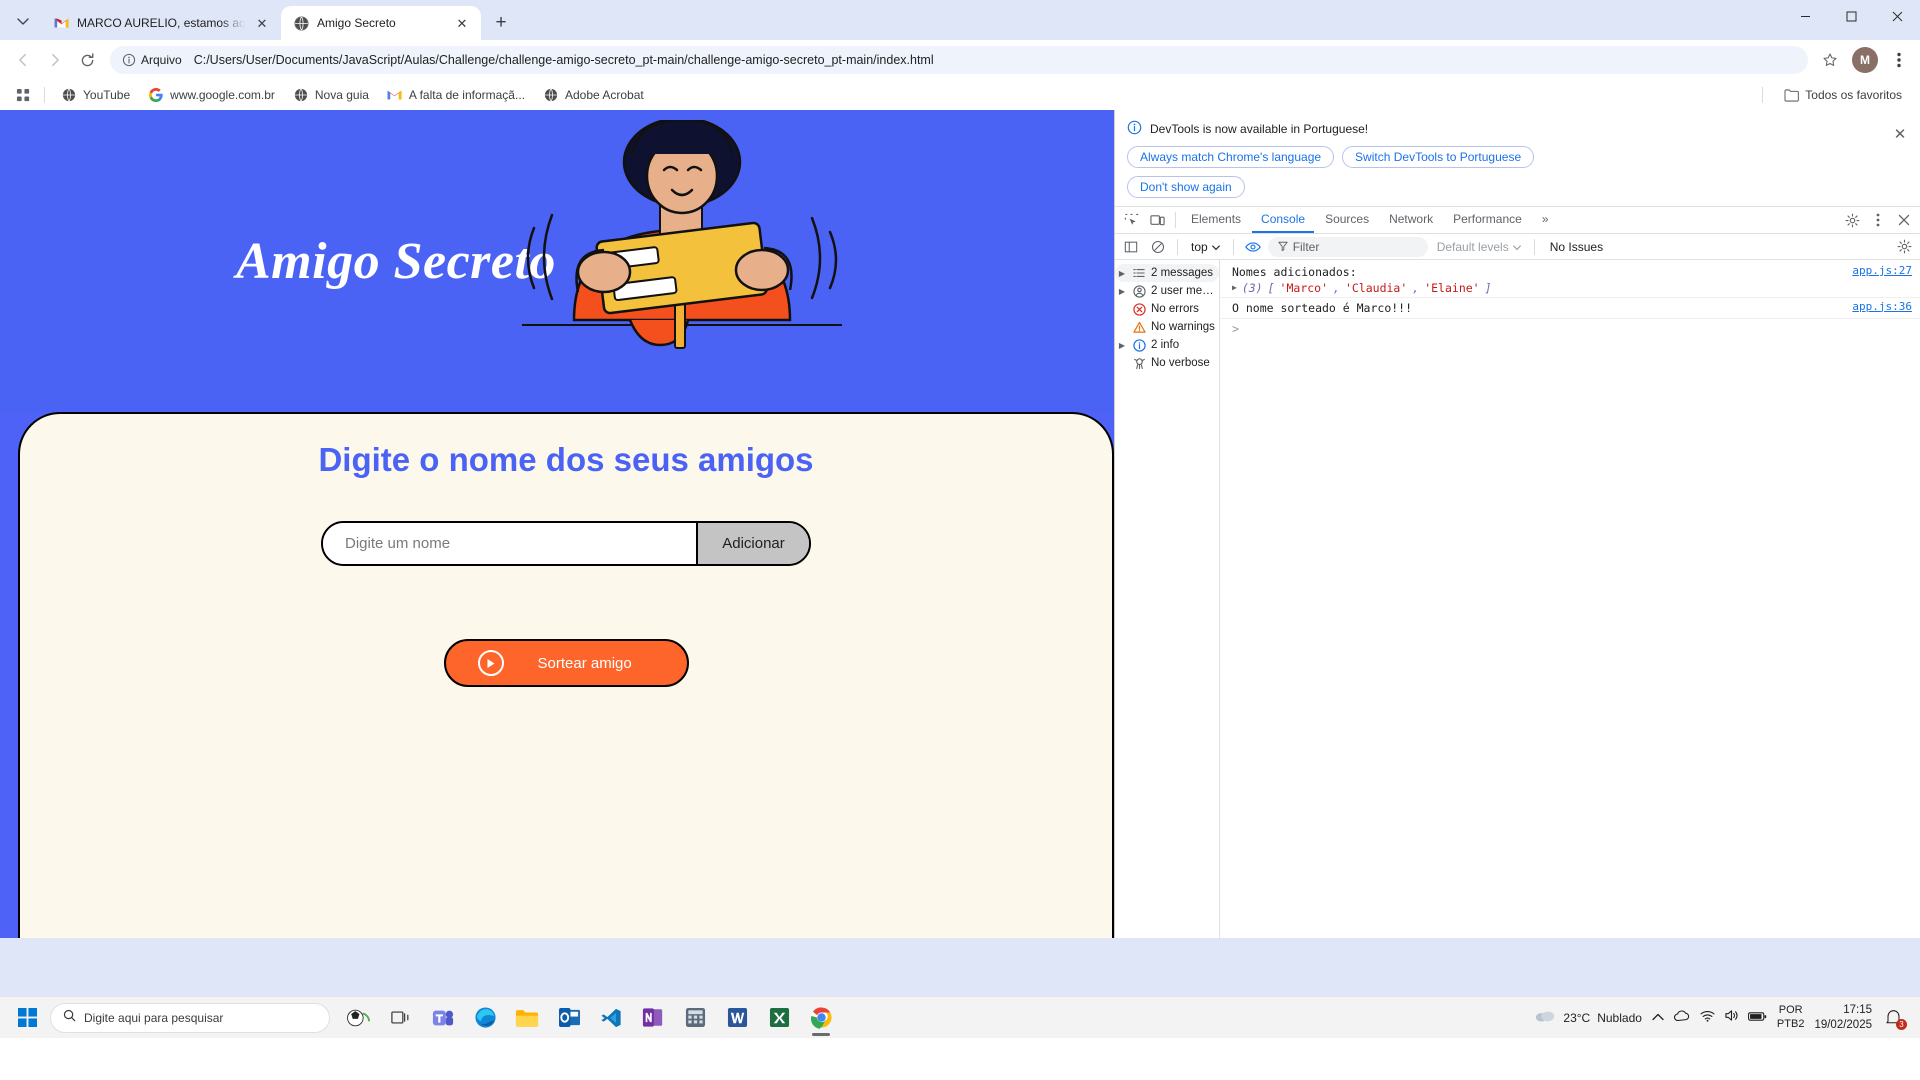  I want to click on volume-icon, so click(1731, 1018).